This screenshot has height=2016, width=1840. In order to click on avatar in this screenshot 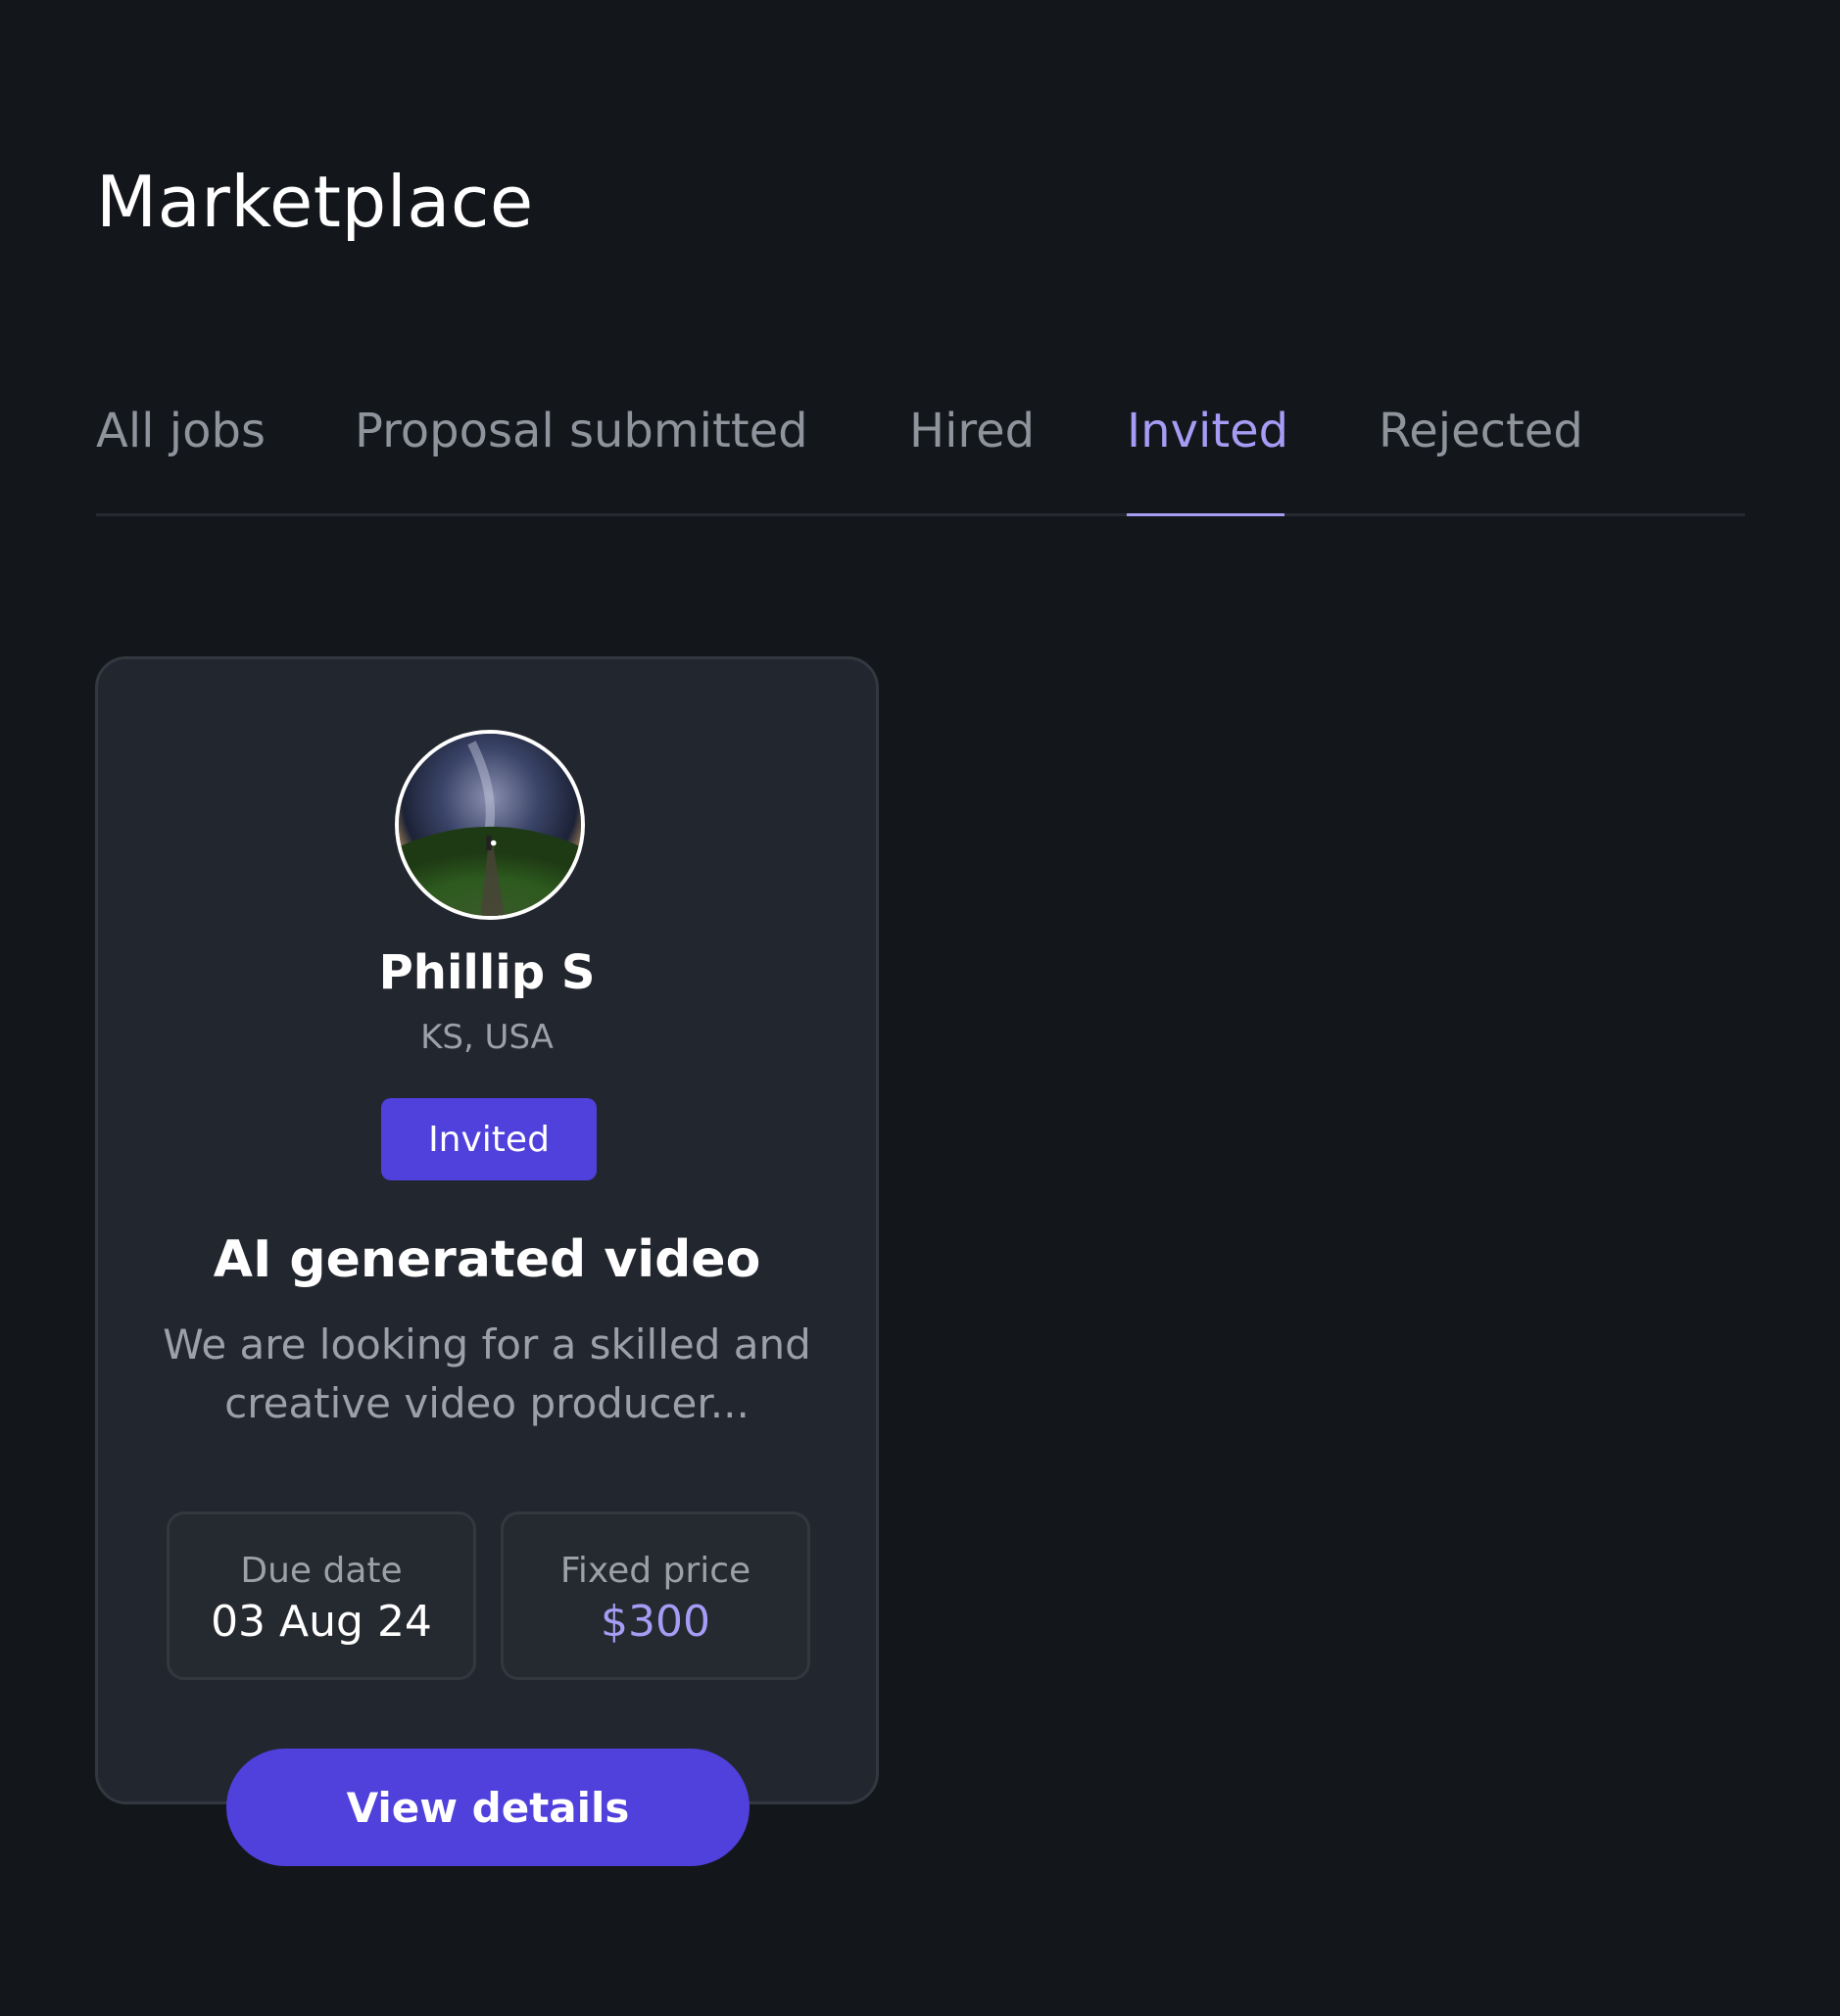, I will do `click(490, 825)`.